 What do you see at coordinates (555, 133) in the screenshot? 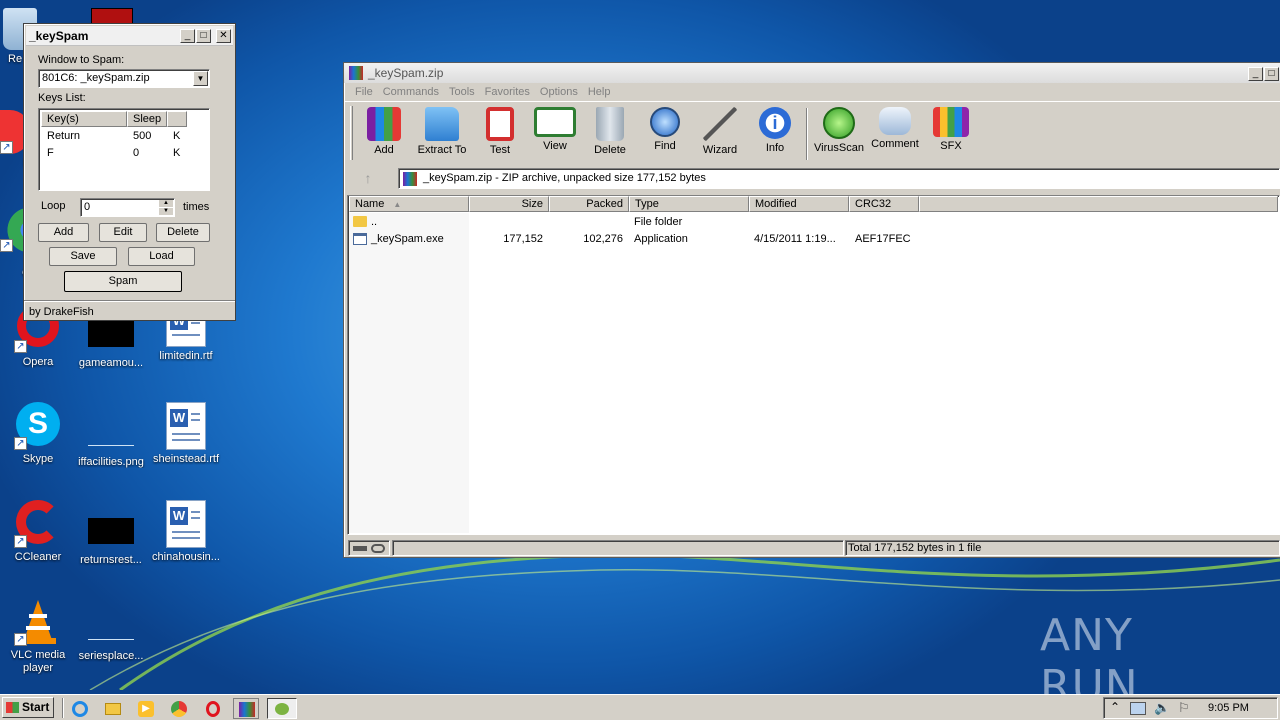
I see `toolbar-view-button: View` at bounding box center [555, 133].